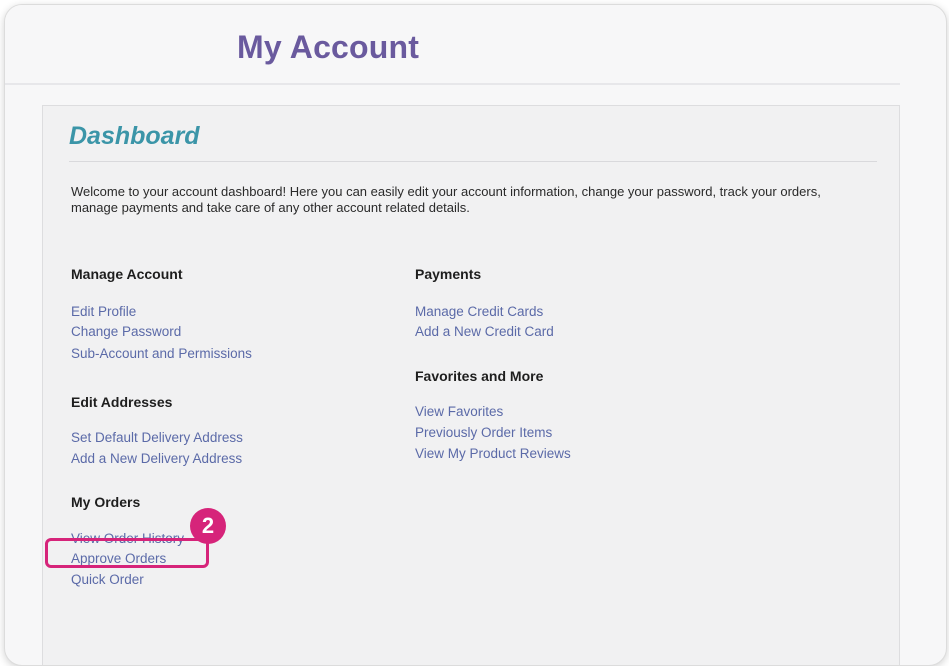  I want to click on quick-order-link: Quick Order, so click(107, 579).